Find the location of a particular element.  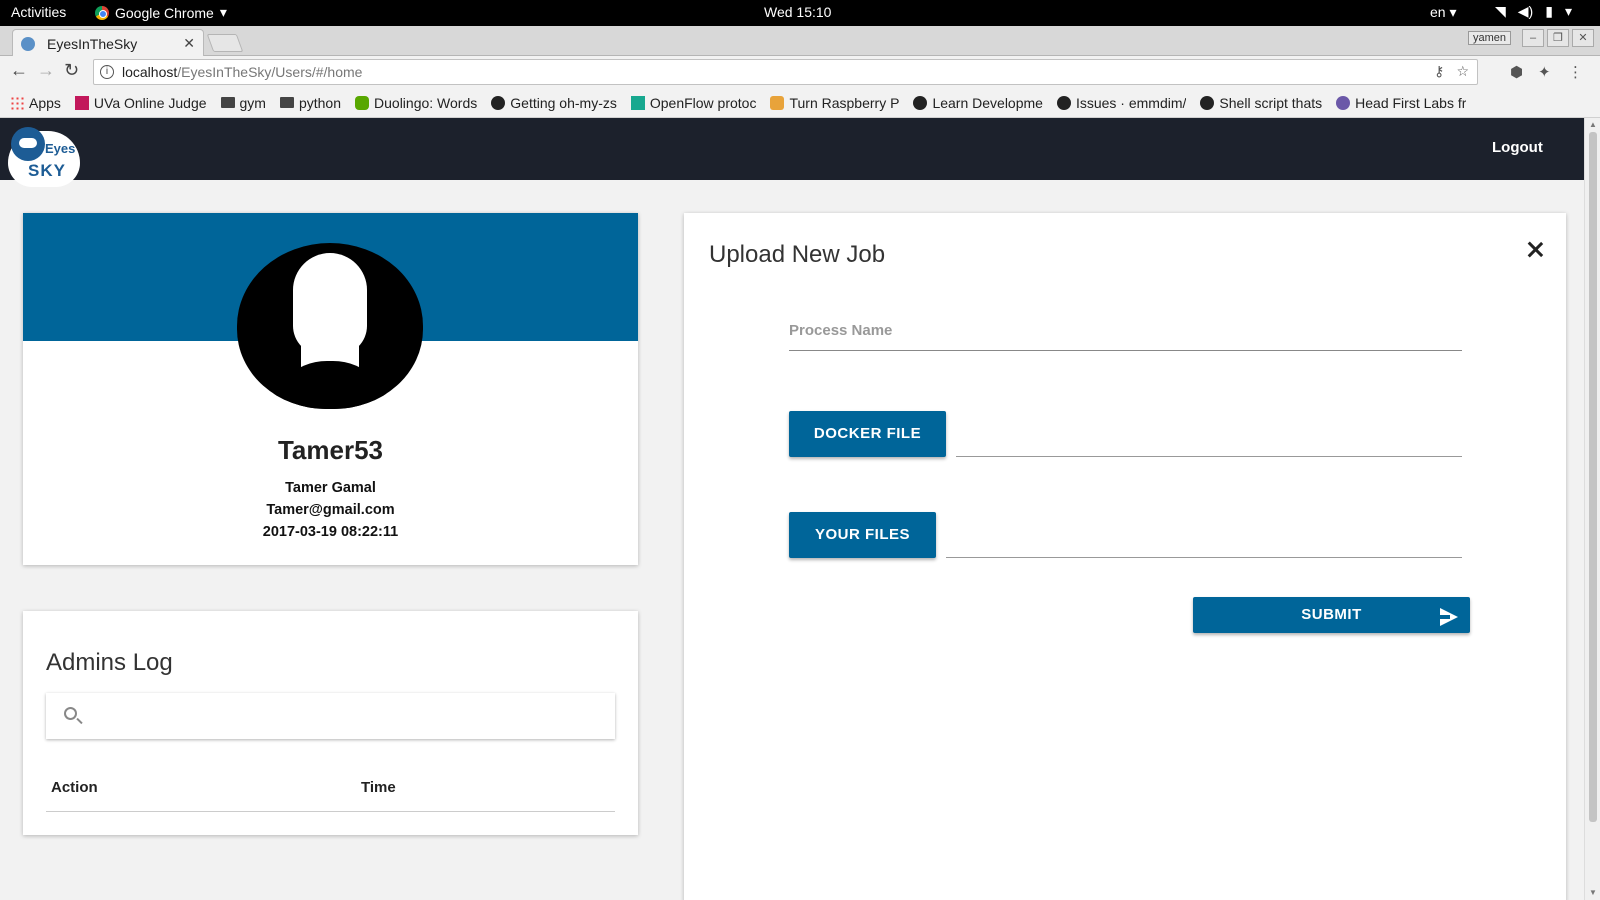

minimize-icon: – is located at coordinates (1533, 38).